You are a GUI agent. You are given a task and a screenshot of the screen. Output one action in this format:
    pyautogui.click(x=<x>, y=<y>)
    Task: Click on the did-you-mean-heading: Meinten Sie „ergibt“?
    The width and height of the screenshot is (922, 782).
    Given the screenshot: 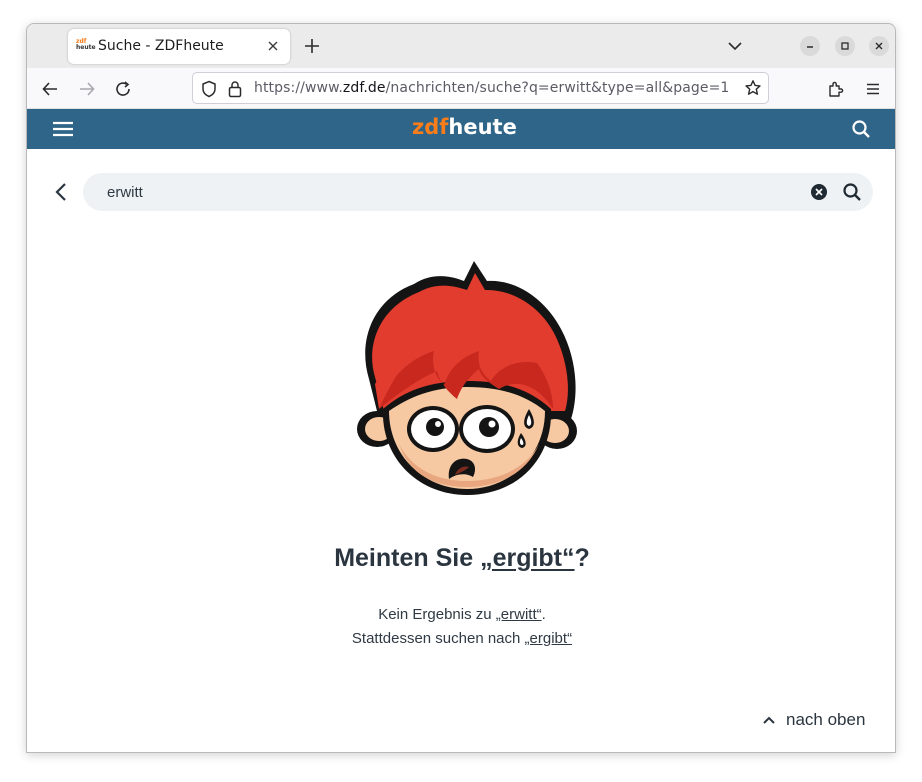 What is the action you would take?
    pyautogui.click(x=461, y=558)
    